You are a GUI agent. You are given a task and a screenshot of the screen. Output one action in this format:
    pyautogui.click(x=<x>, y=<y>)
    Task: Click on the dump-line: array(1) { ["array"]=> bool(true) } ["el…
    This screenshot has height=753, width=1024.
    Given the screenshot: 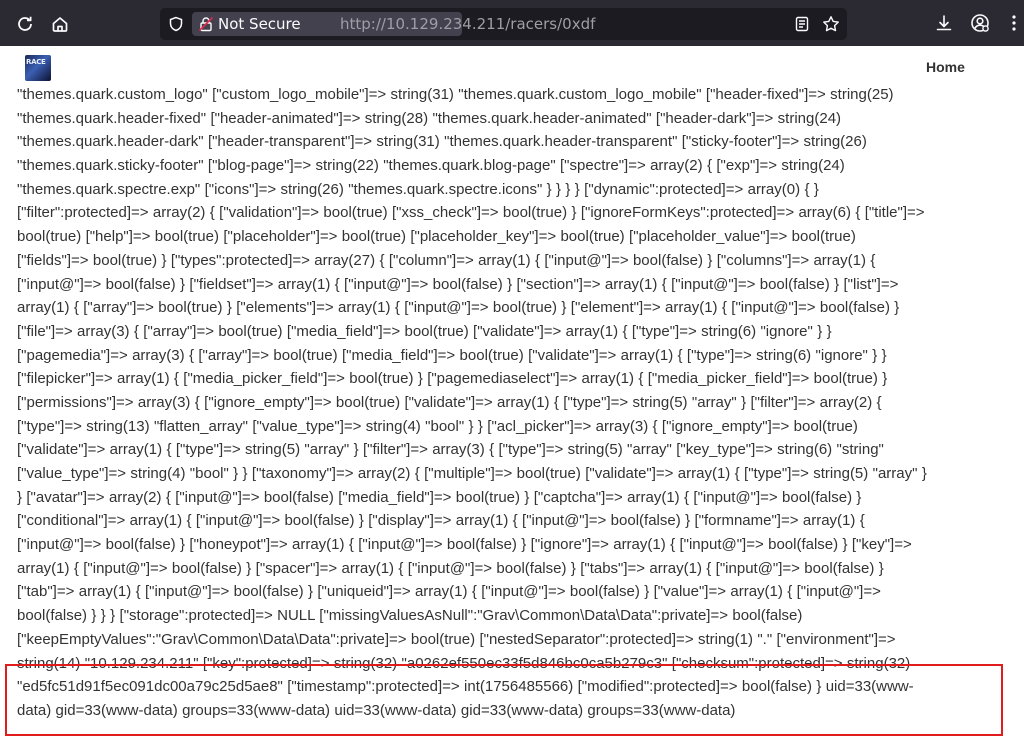 What is the action you would take?
    pyautogui.click(x=458, y=308)
    